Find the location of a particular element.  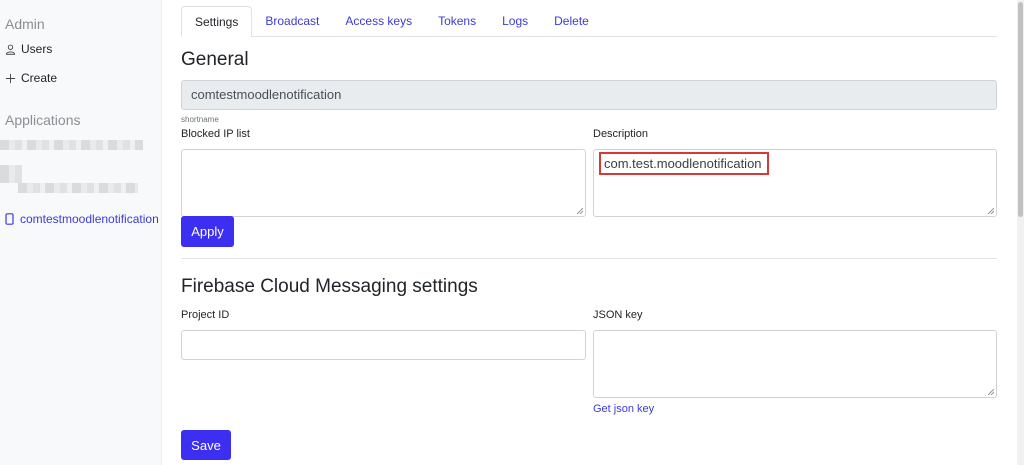

tab-settings: Settings is located at coordinates (217, 21).